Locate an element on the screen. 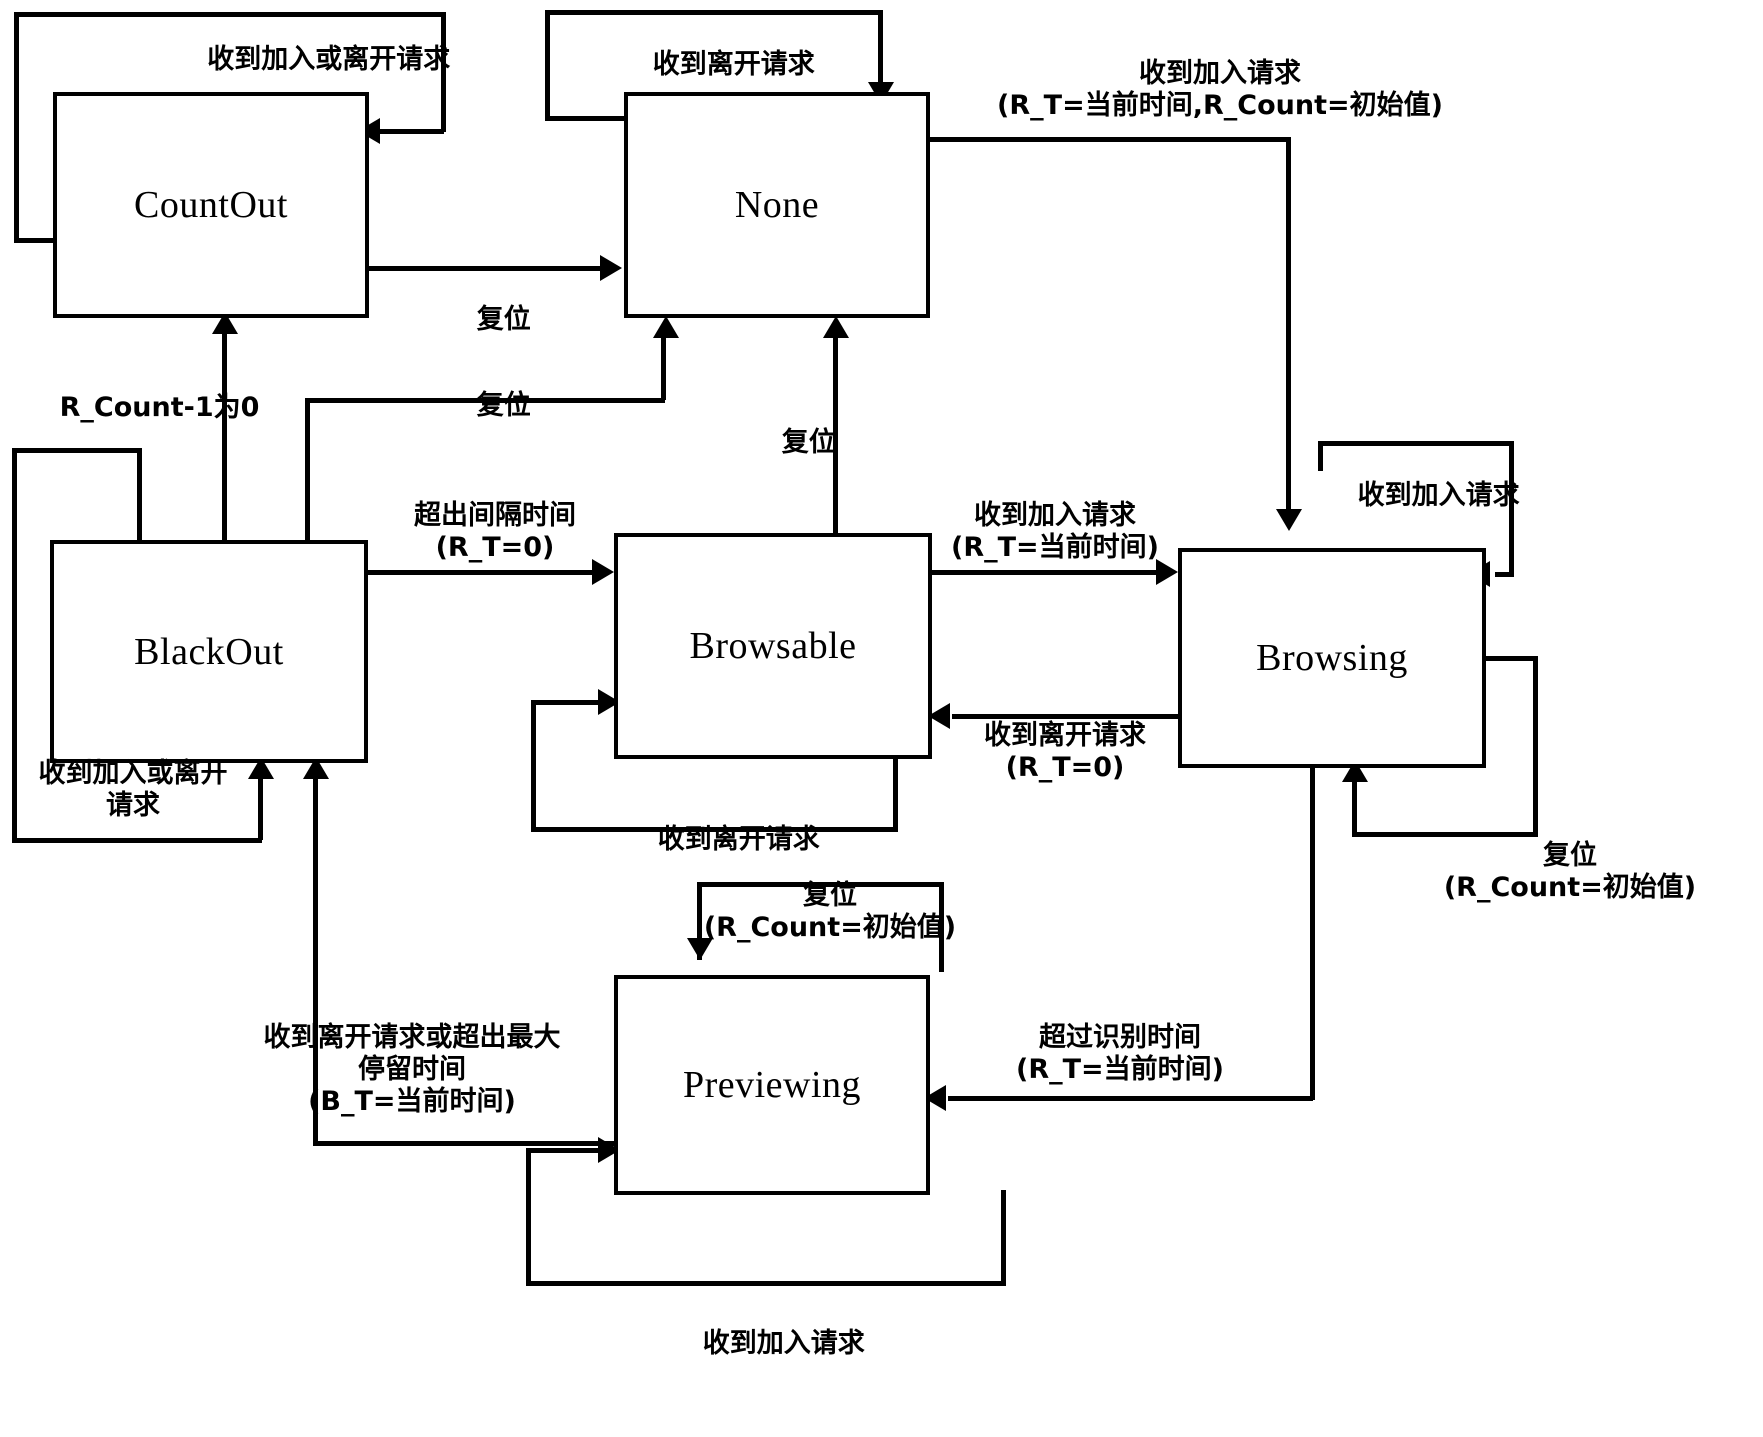  state-label-browsing: Browsing is located at coordinates (1332, 658).